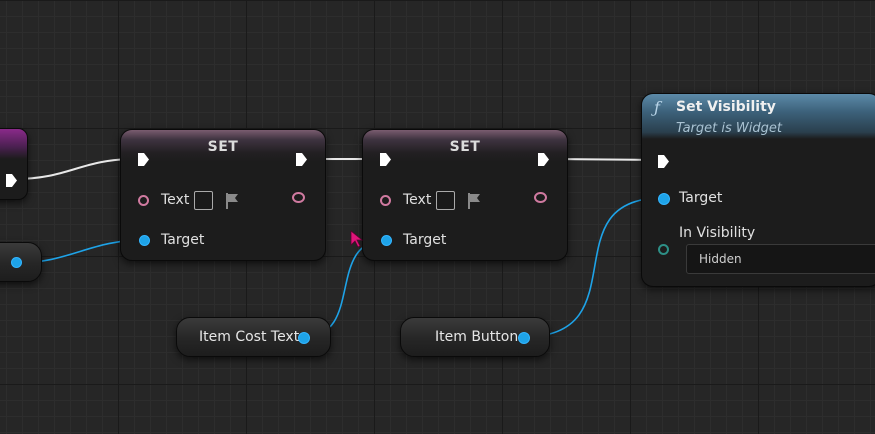  What do you see at coordinates (720, 259) in the screenshot?
I see `visibility-selected-value: Hidden` at bounding box center [720, 259].